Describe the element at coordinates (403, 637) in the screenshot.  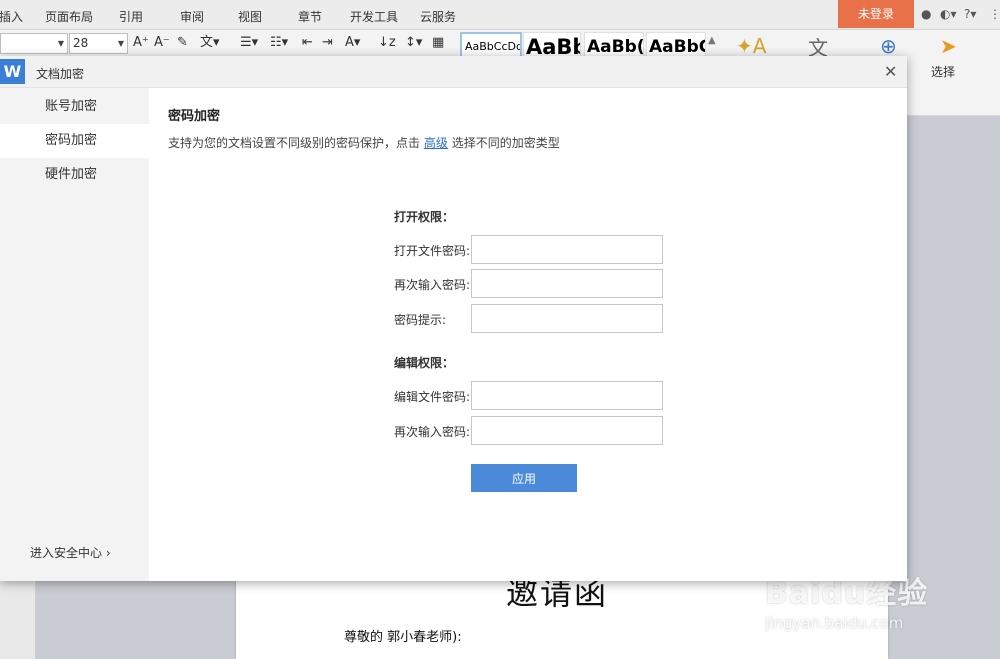
I see `document-greeting: 尊敬的 郭小春老师):` at that location.